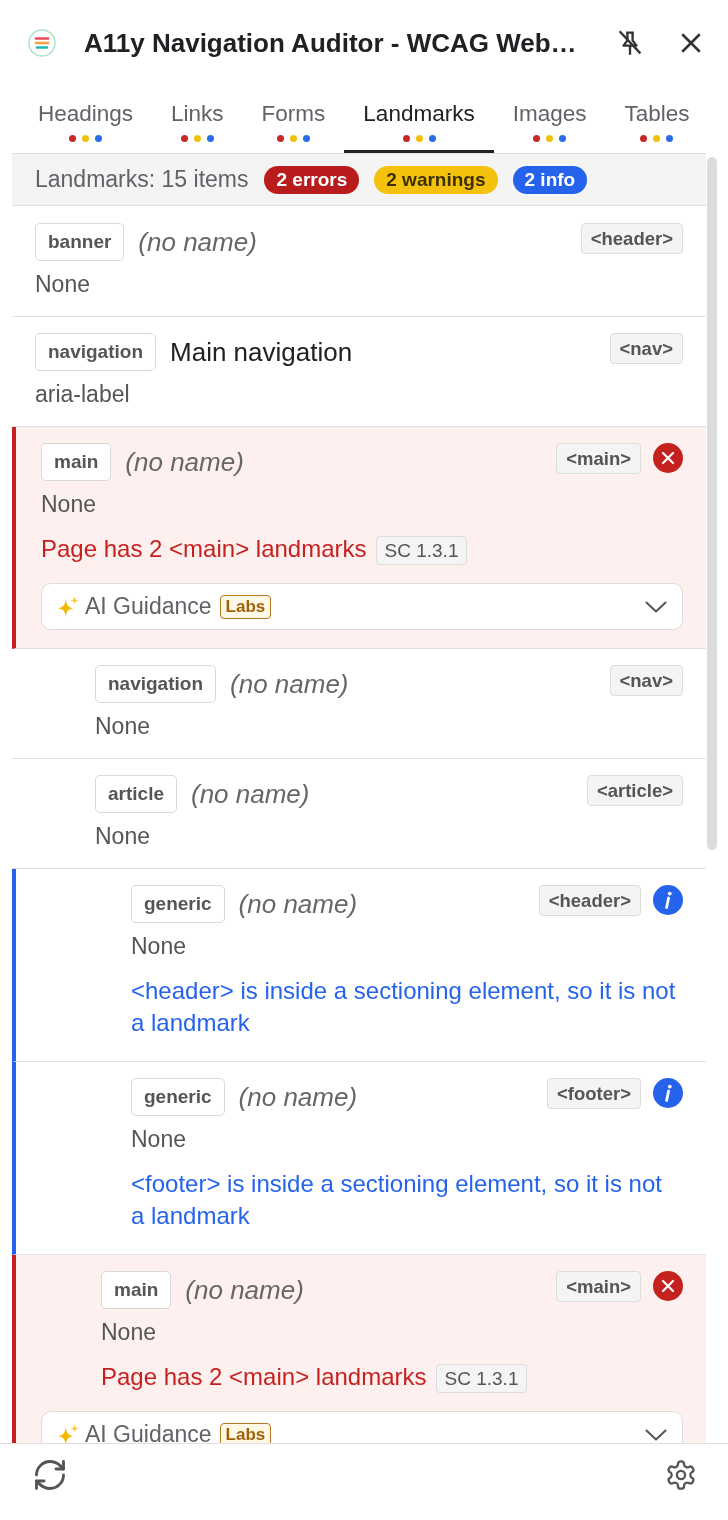 The height and width of the screenshot is (1520, 728). What do you see at coordinates (691, 43) in the screenshot?
I see `close-icon` at bounding box center [691, 43].